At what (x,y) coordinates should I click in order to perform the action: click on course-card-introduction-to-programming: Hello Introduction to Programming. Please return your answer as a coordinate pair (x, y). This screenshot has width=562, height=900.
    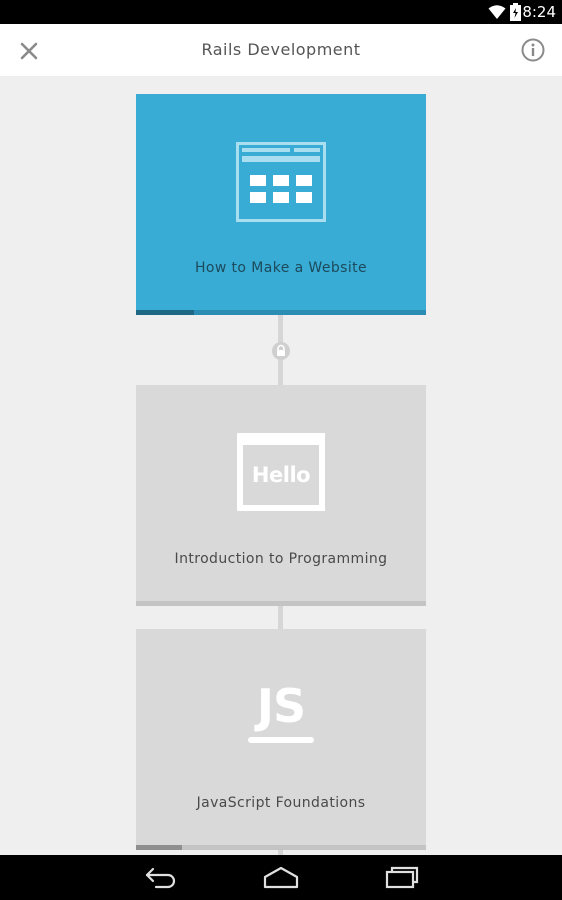
    Looking at the image, I should click on (281, 495).